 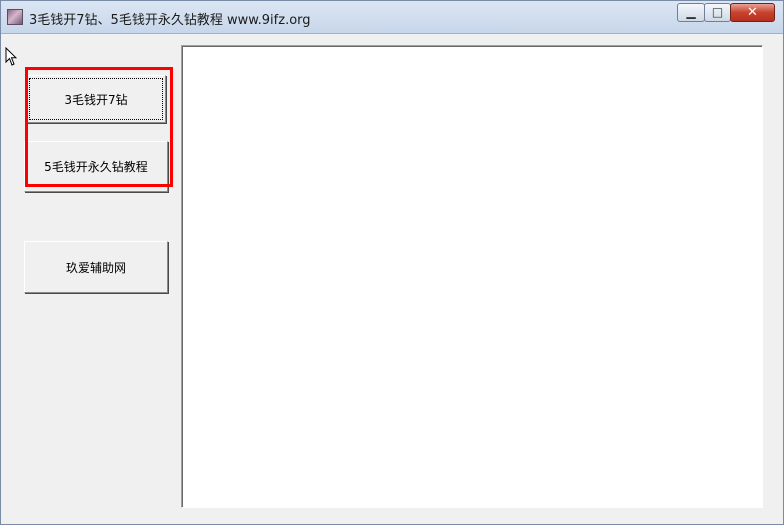 I want to click on close-icon: ✕, so click(x=752, y=12).